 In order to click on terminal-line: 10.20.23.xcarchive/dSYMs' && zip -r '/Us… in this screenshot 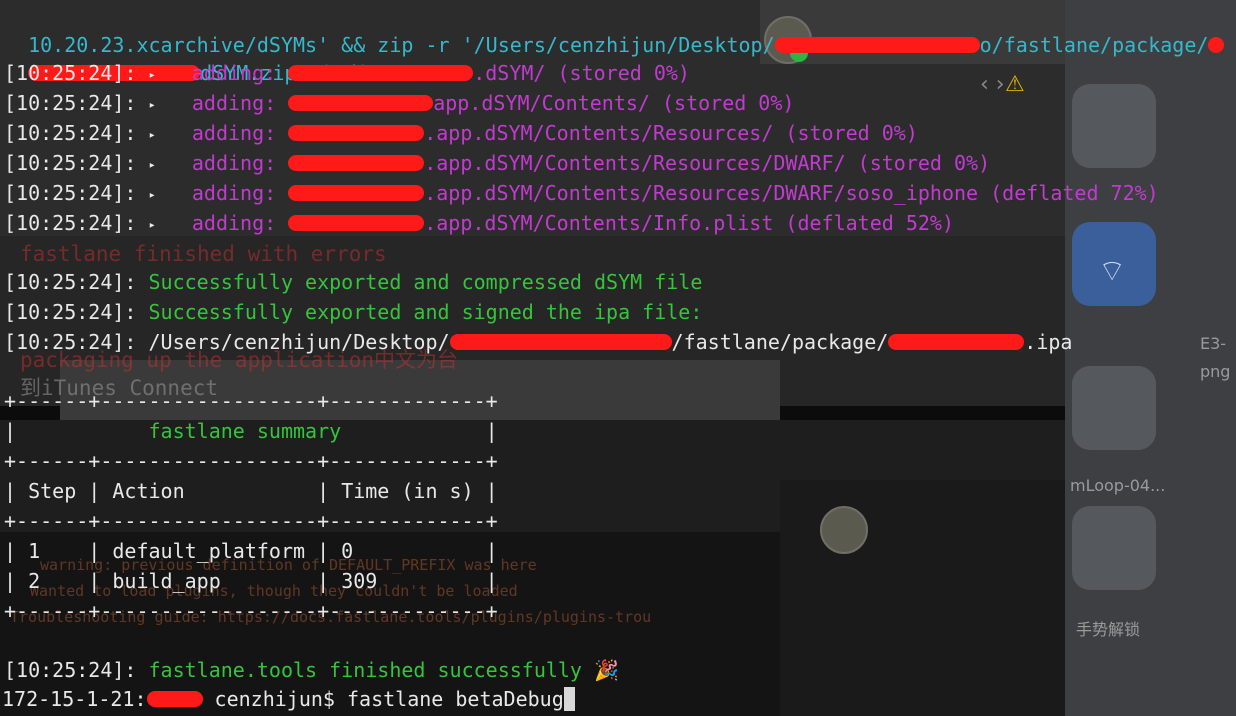, I will do `click(614, 28)`.